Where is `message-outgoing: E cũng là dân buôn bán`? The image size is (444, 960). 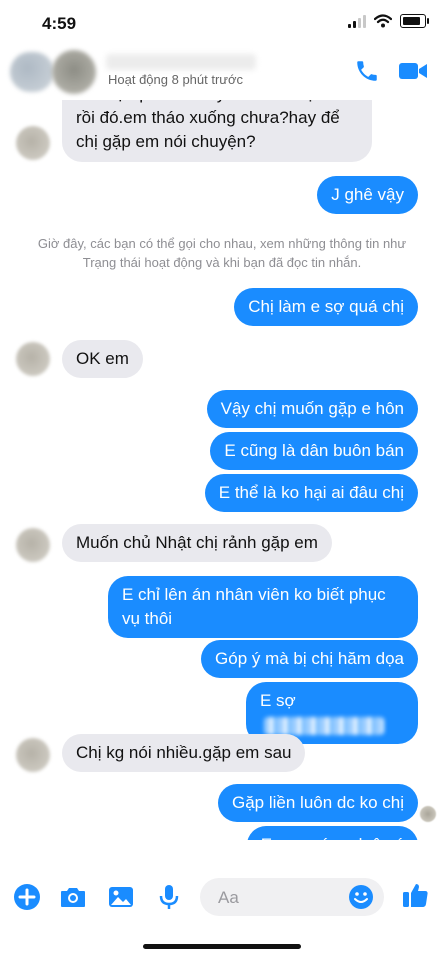
message-outgoing: E cũng là dân buôn bán is located at coordinates (314, 451).